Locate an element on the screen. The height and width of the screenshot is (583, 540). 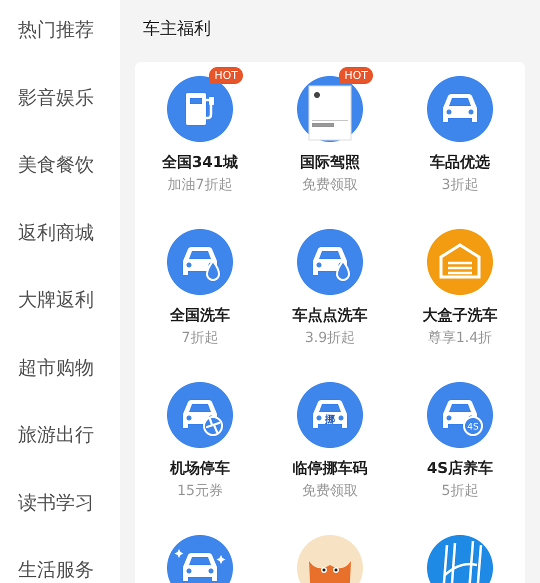
item-subtitle: 3折起 is located at coordinates (460, 185).